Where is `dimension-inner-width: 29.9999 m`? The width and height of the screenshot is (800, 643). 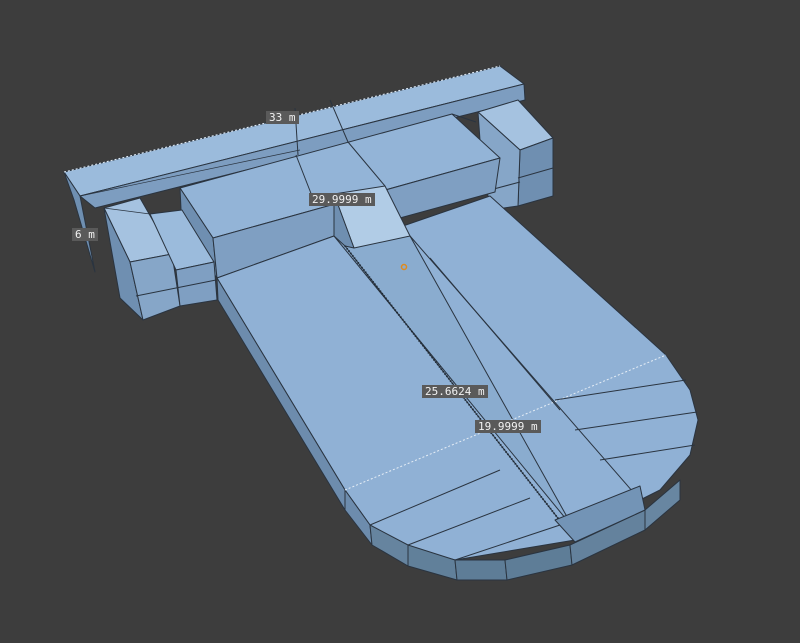 dimension-inner-width: 29.9999 m is located at coordinates (342, 199).